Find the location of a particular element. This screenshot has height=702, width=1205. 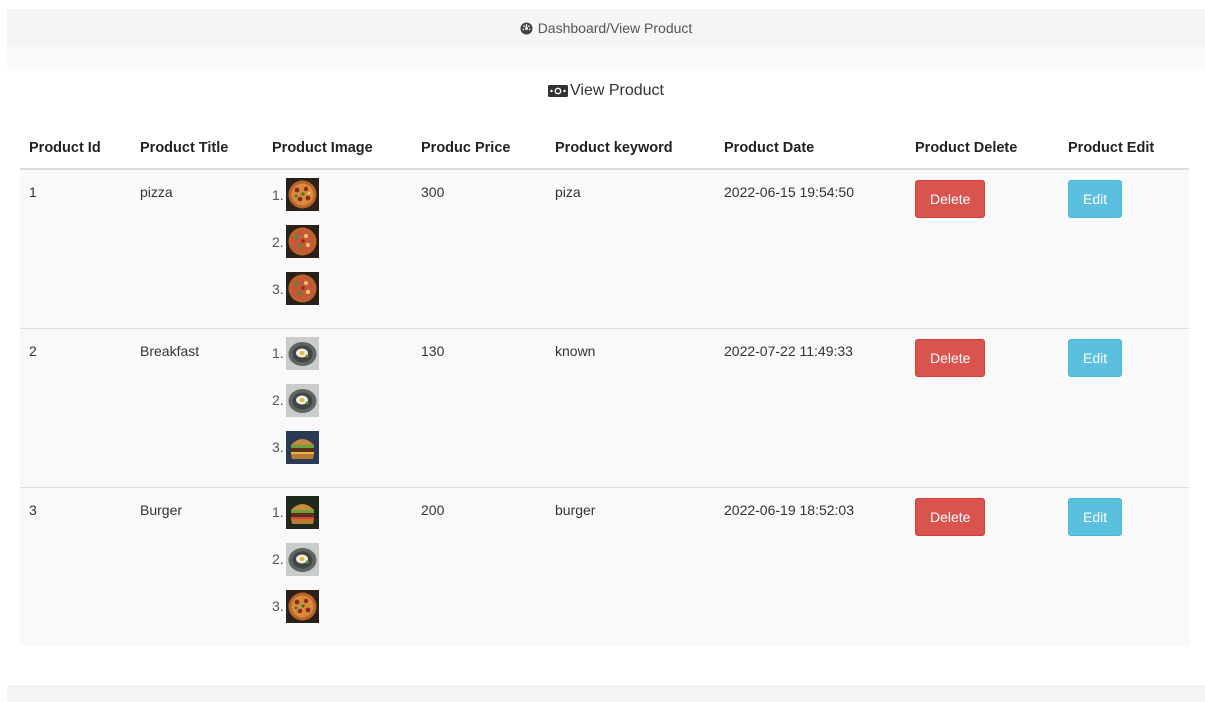

product-id: 1 is located at coordinates (33, 192).